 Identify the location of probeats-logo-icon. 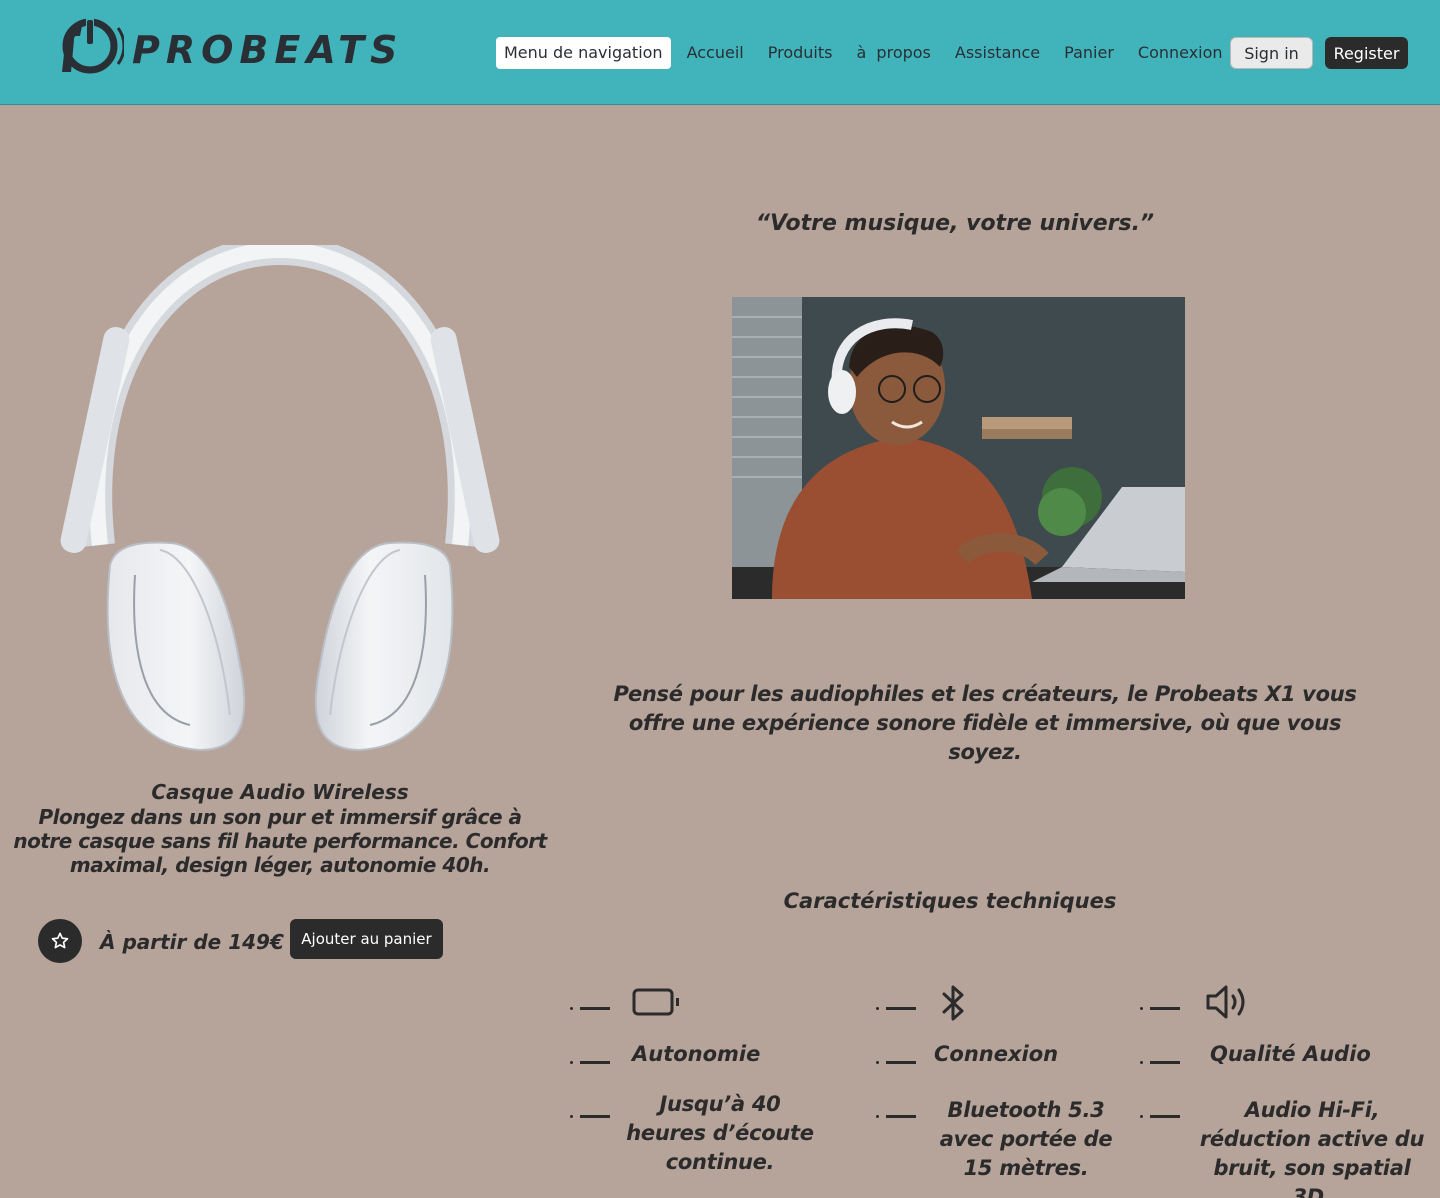
(93, 46).